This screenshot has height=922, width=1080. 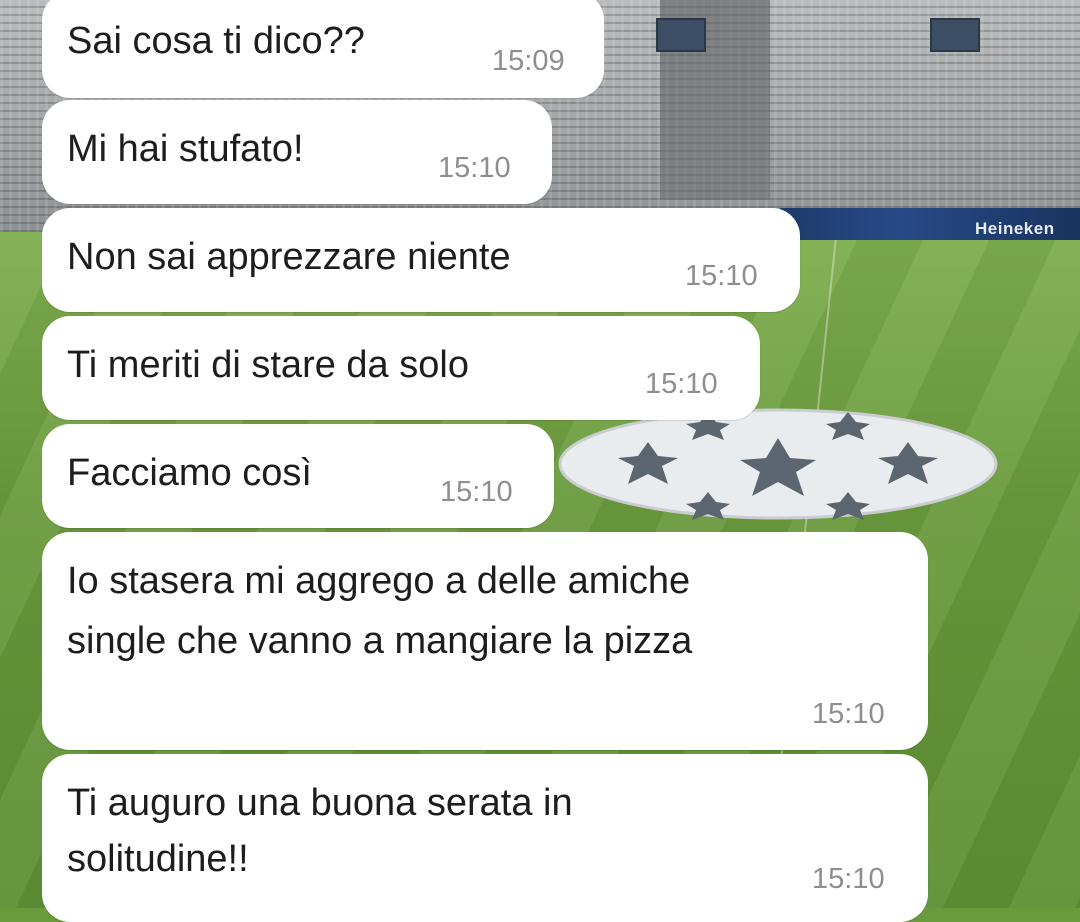 I want to click on message-bubble: Sai cosa ti dico?? 15:09, so click(x=323, y=49).